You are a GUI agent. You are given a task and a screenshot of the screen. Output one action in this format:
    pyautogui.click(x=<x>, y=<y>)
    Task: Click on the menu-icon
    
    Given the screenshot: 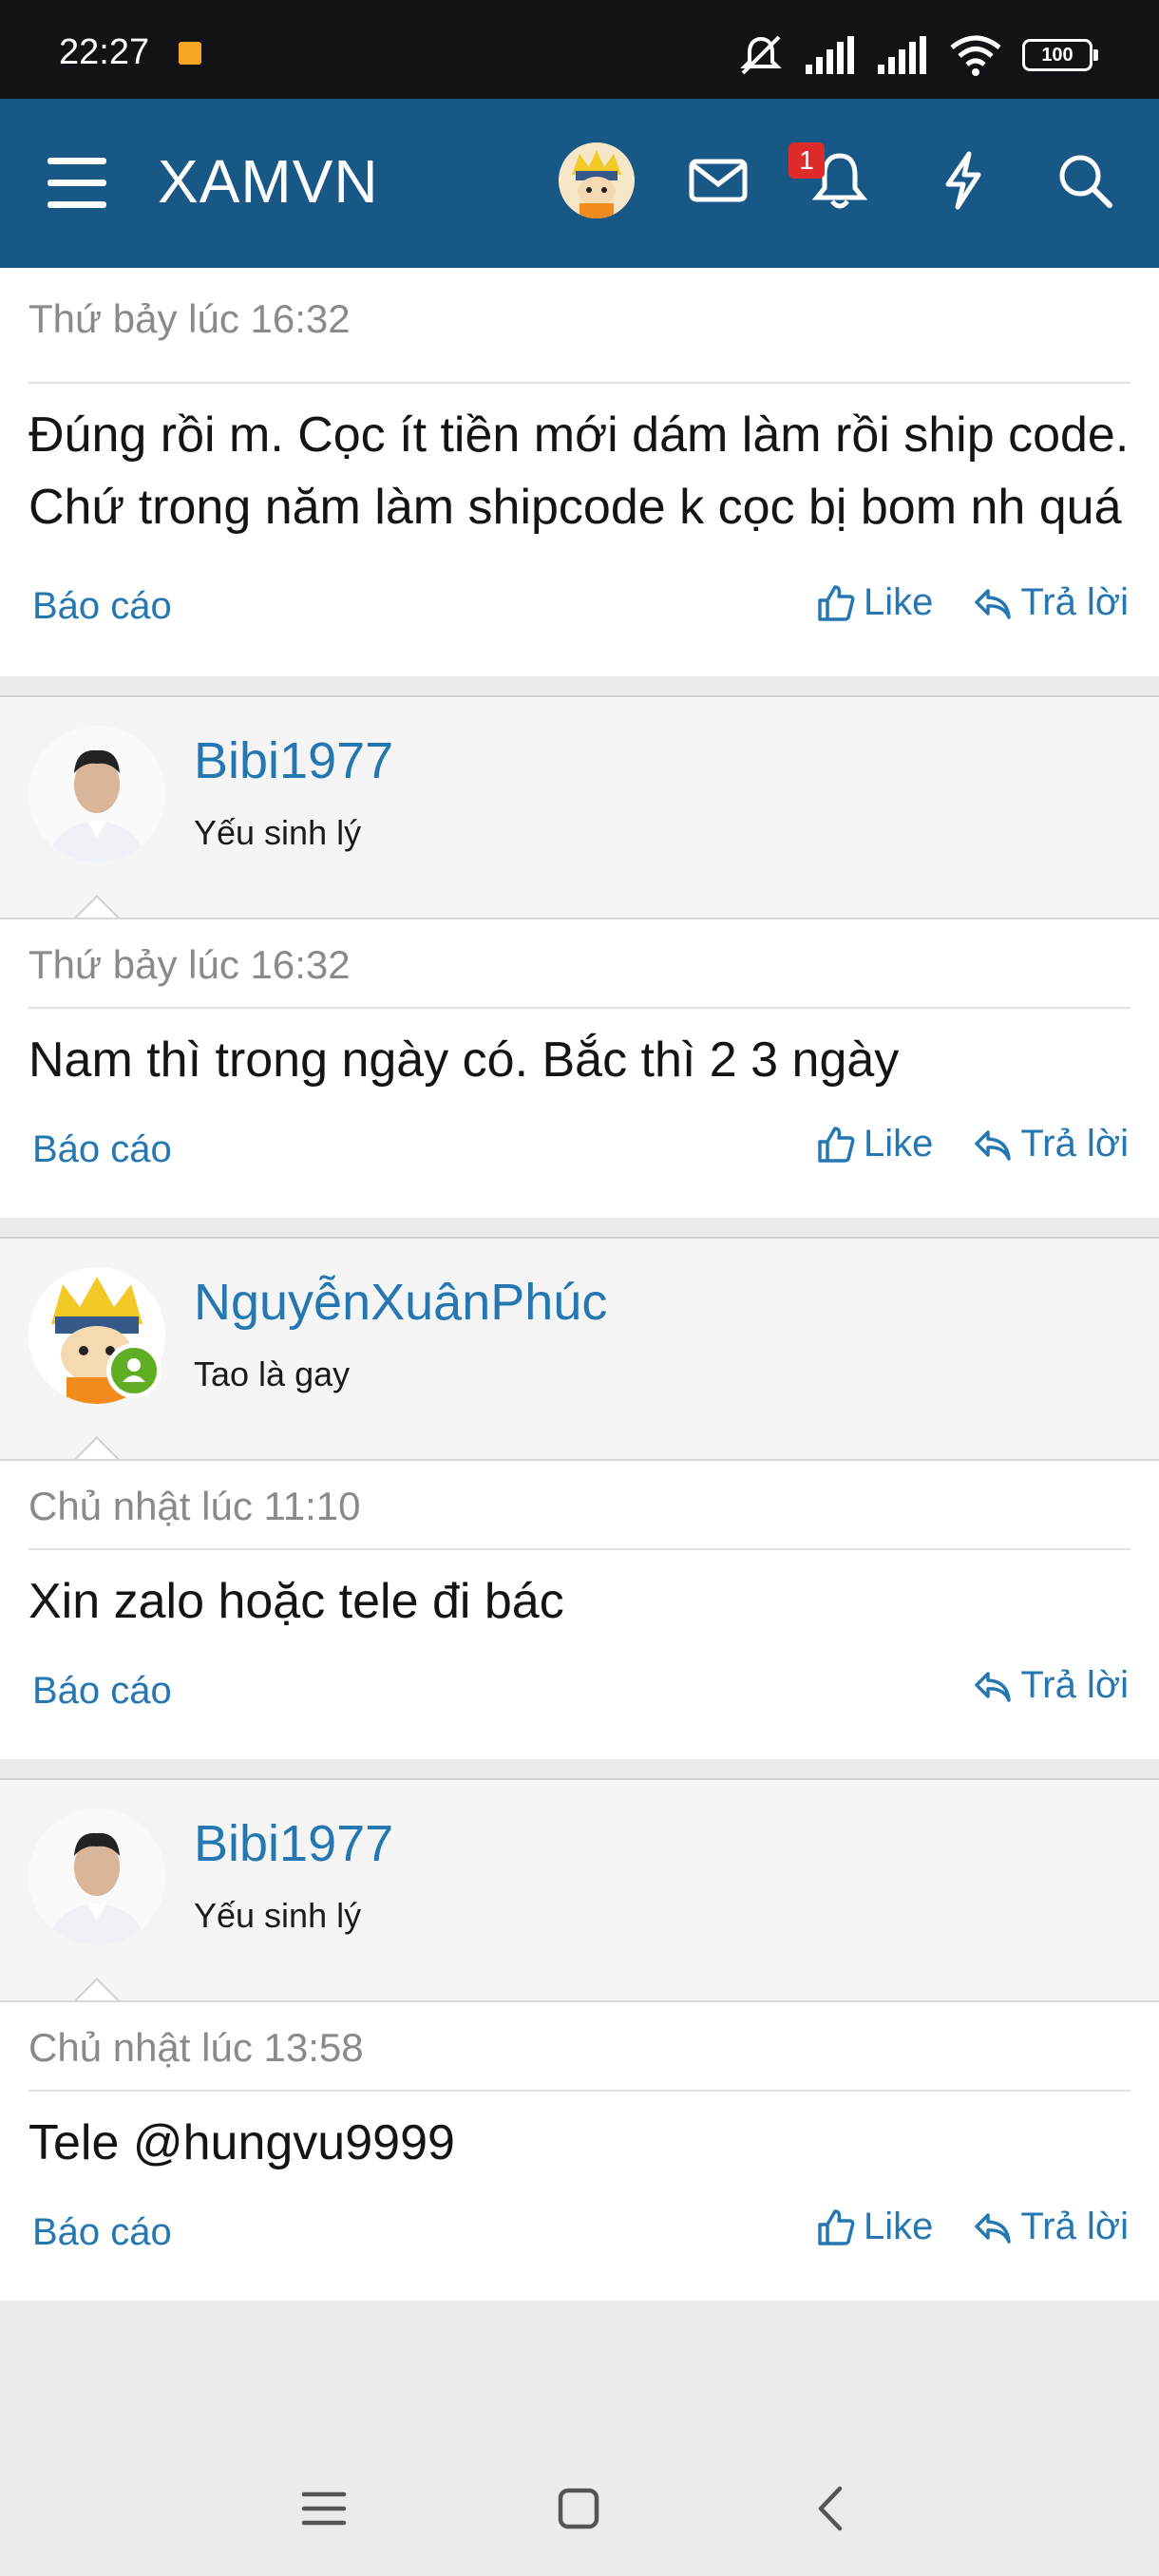 What is the action you would take?
    pyautogui.click(x=77, y=183)
    